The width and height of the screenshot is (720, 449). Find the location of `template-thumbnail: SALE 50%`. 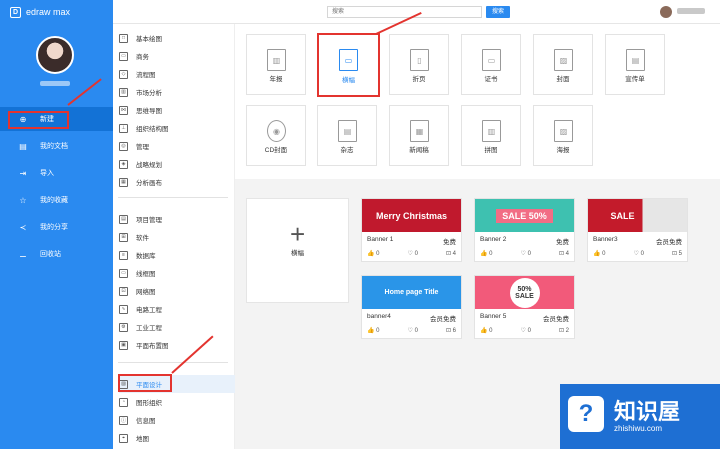

template-thumbnail: SALE 50% is located at coordinates (524, 215).